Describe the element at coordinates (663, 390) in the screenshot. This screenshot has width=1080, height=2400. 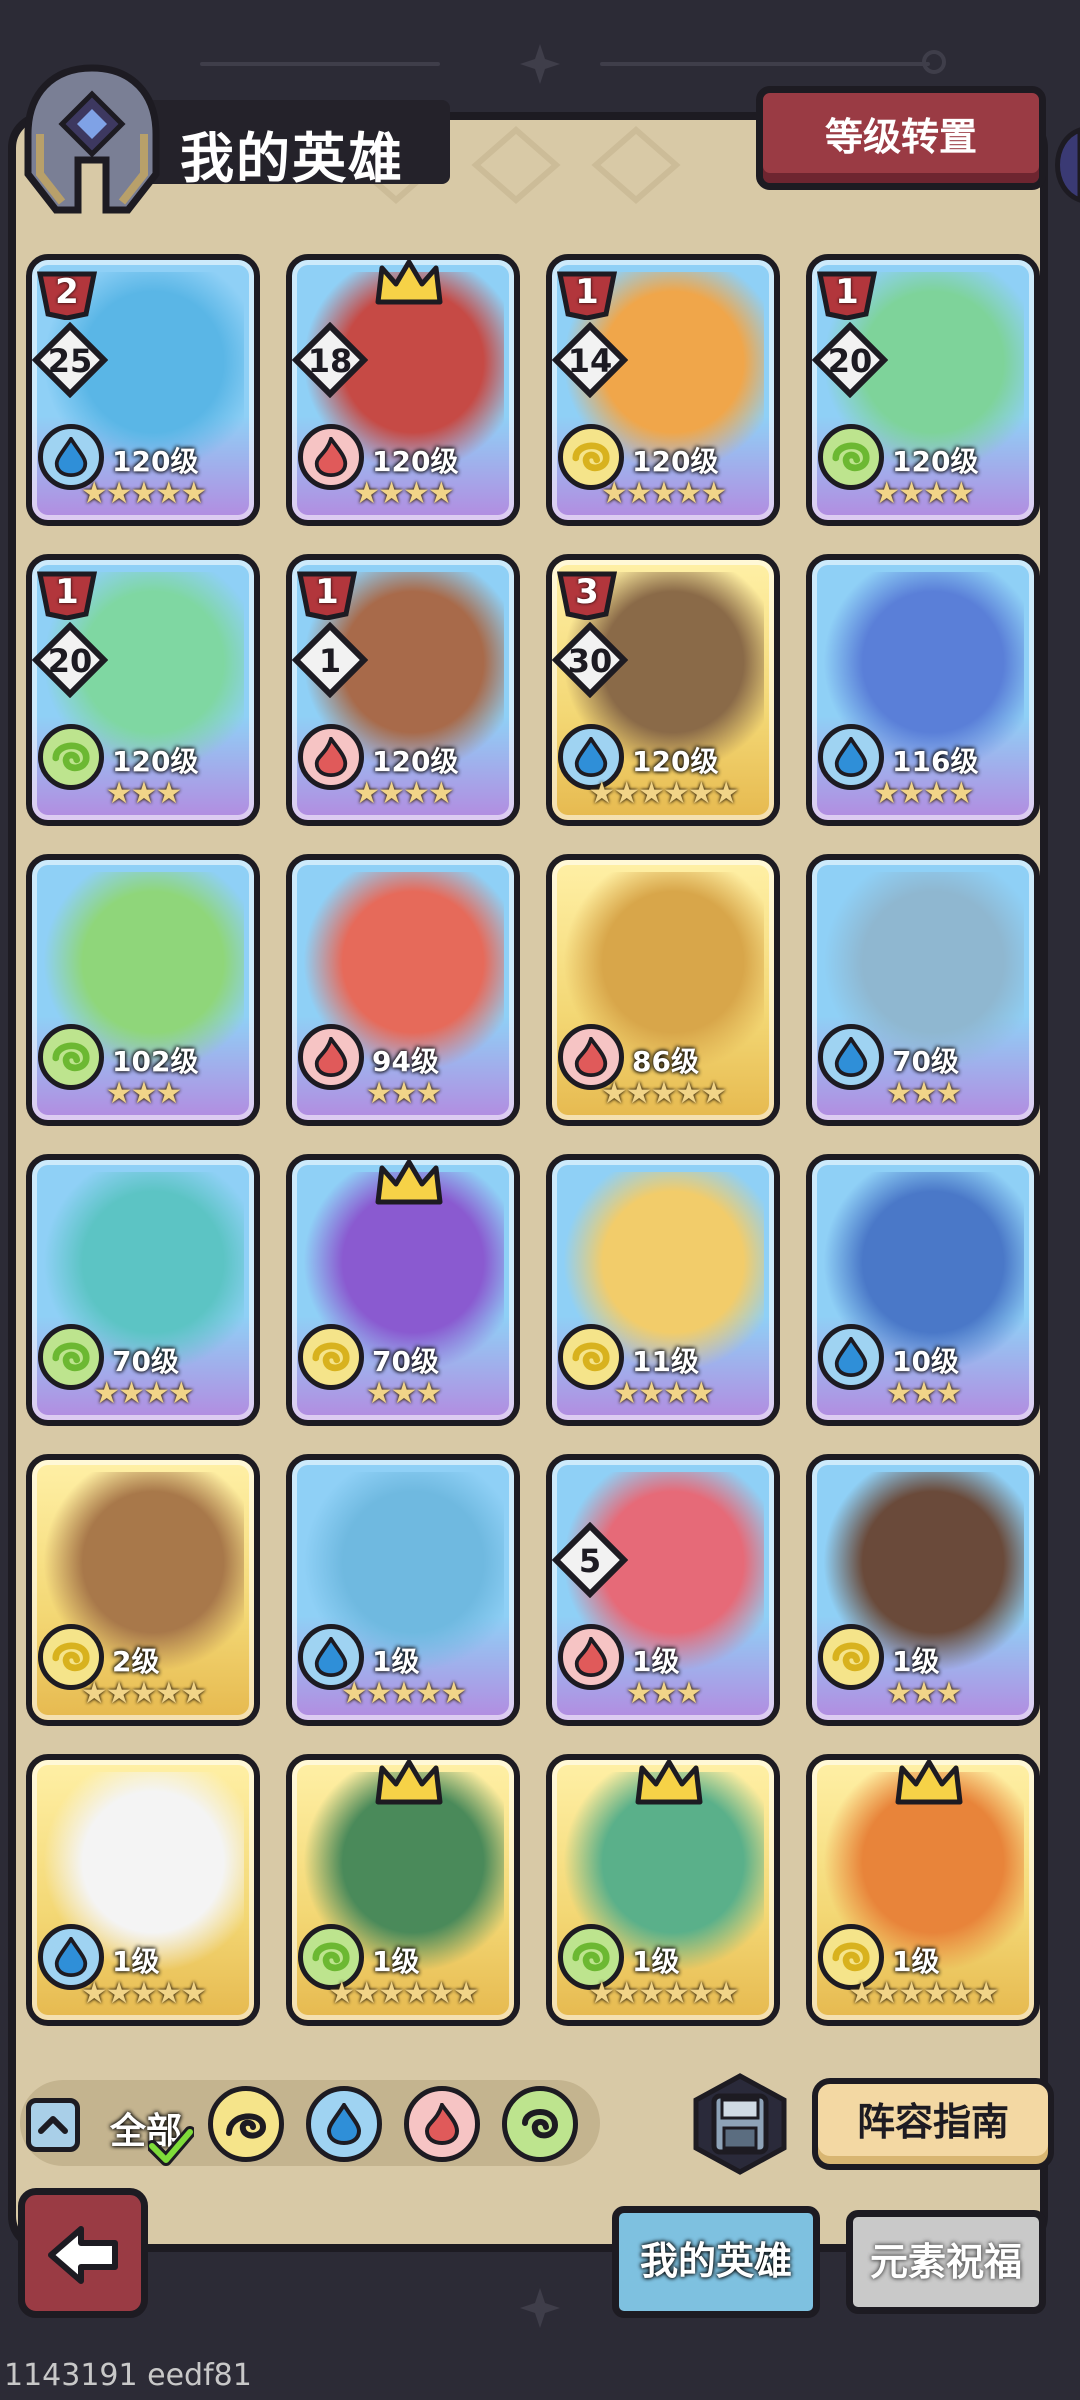
I see `hero-card: 1 14 120级 ★★★★★` at that location.